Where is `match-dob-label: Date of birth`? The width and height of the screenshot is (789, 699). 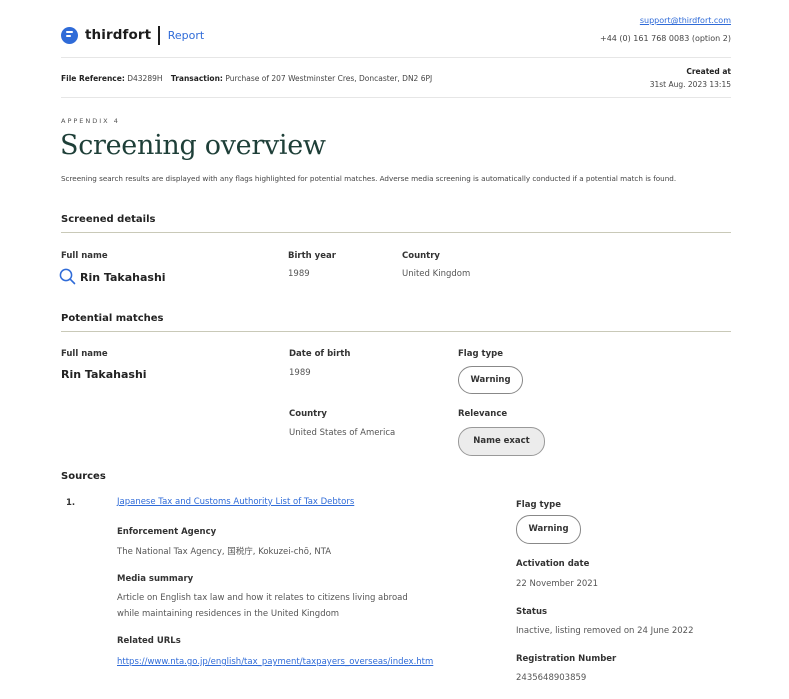 match-dob-label: Date of birth is located at coordinates (320, 354).